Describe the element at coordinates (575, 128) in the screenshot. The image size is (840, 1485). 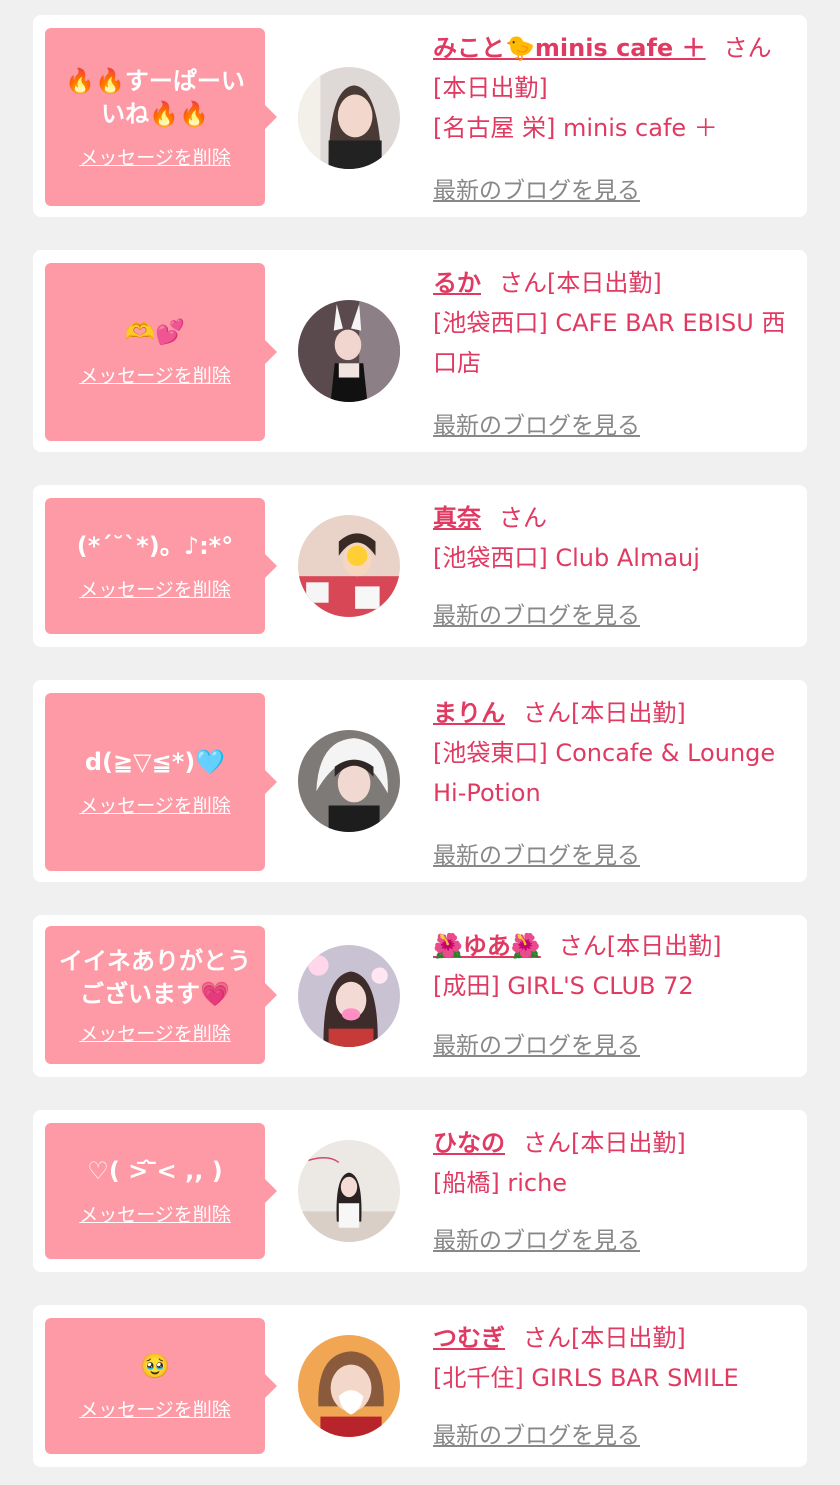
I see `shop-detail: [名古屋 栄] minis cafe ＋` at that location.